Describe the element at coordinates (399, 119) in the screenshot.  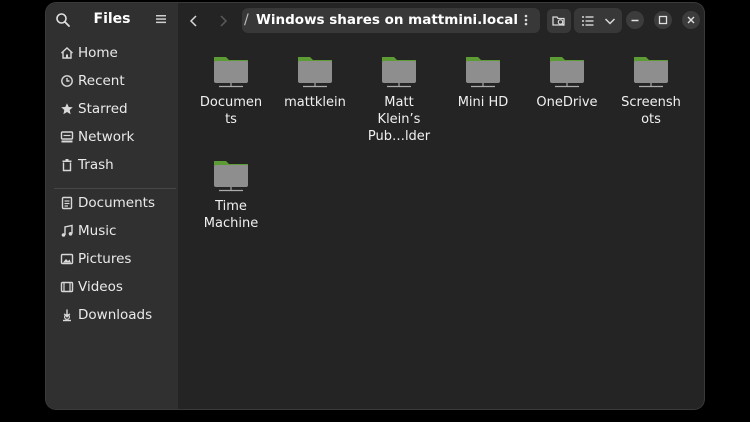
I see `item-label: Matt Klein’s Pub…lder` at that location.